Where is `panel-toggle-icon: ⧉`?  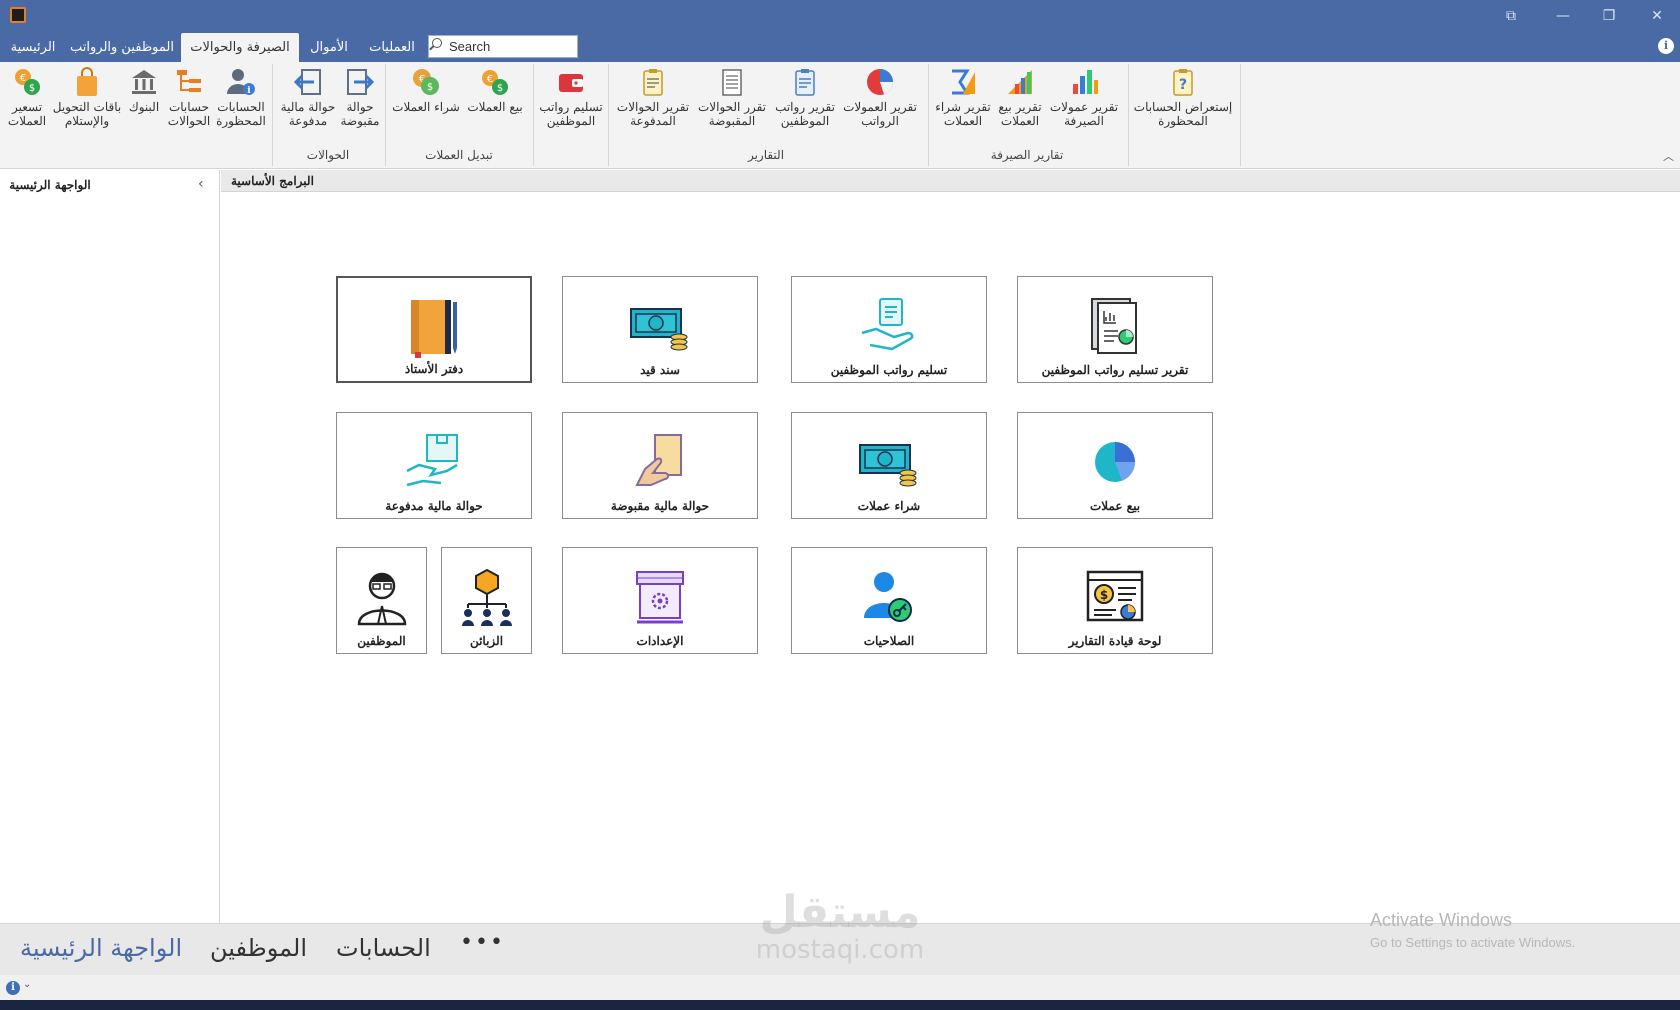
panel-toggle-icon: ⧉ is located at coordinates (1511, 16).